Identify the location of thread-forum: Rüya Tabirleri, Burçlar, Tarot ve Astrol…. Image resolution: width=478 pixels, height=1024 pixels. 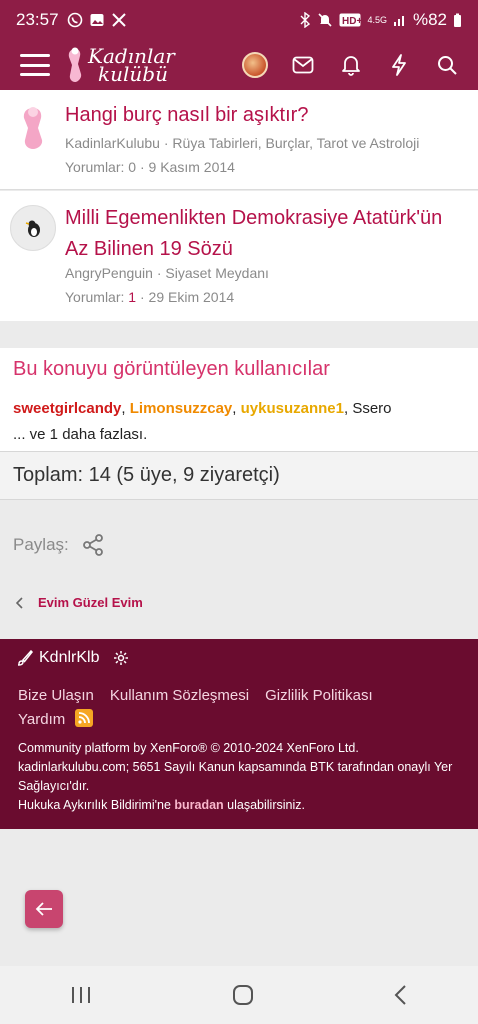
(295, 143).